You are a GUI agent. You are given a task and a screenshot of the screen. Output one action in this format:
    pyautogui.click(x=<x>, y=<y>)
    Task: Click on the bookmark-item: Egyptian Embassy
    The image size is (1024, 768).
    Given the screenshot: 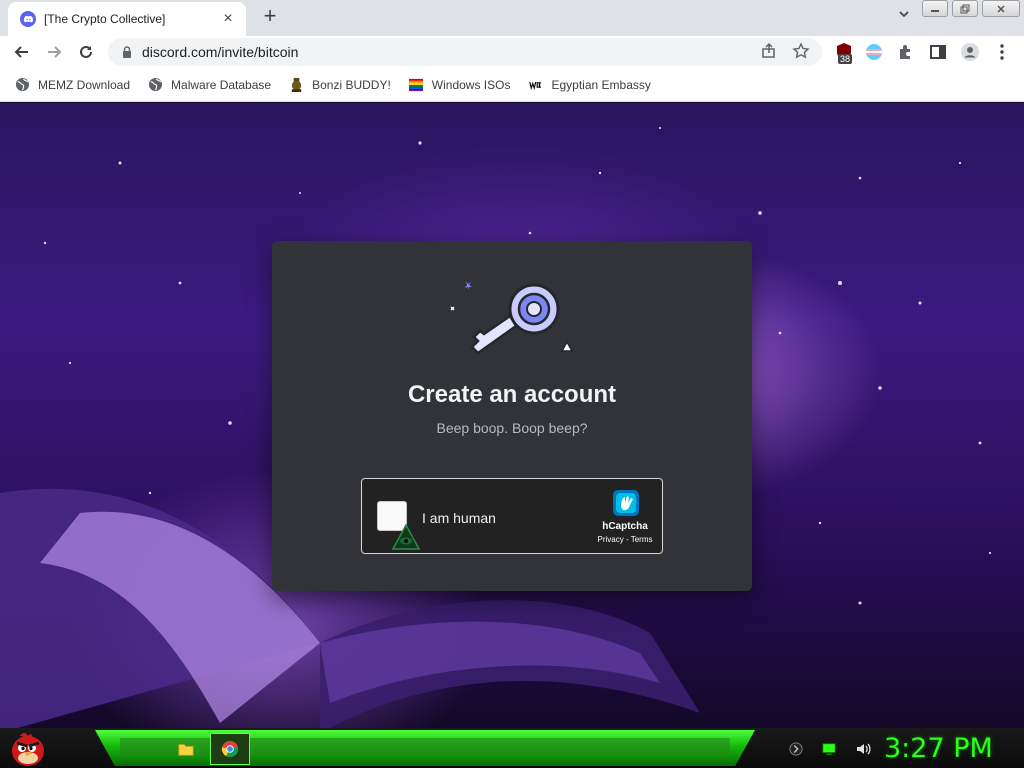 What is the action you would take?
    pyautogui.click(x=589, y=85)
    